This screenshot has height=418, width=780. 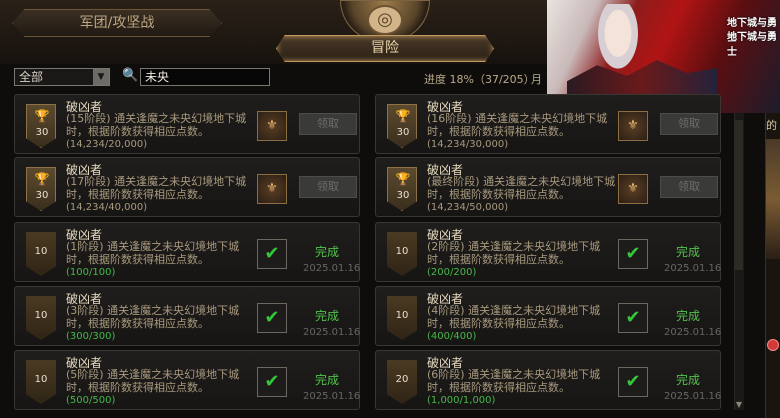 I want to click on achievement-description: (6阶段) 通关逢魔之未央幻境地下城时，根据阶数获得相应点数。, so click(x=514, y=381).